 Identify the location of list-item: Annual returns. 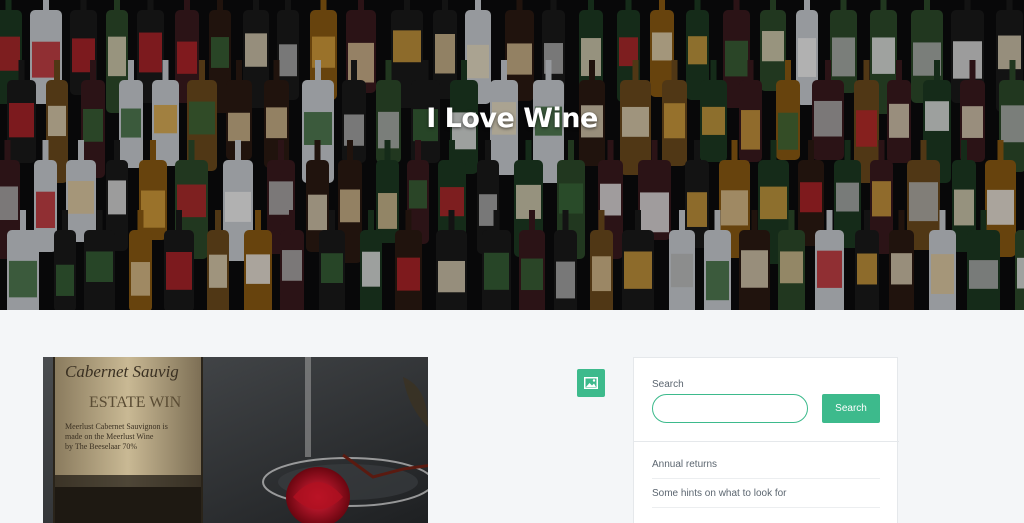
(766, 464).